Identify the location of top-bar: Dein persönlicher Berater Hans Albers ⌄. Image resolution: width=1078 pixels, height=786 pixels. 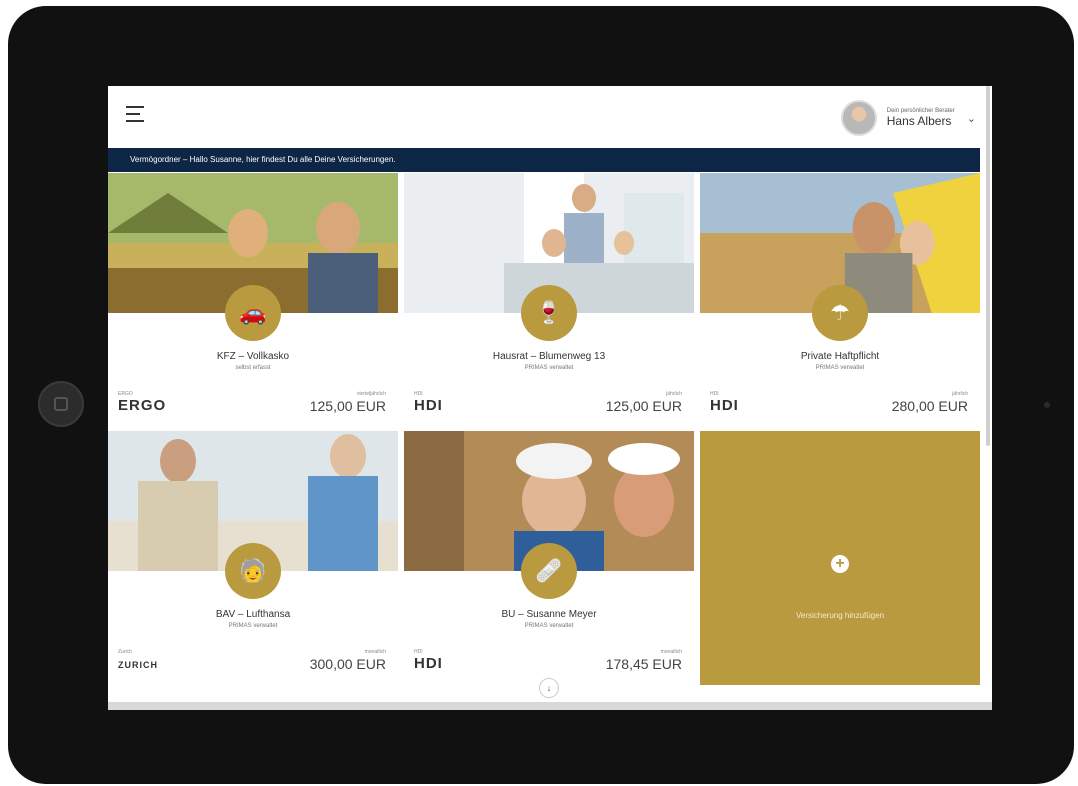
(550, 117).